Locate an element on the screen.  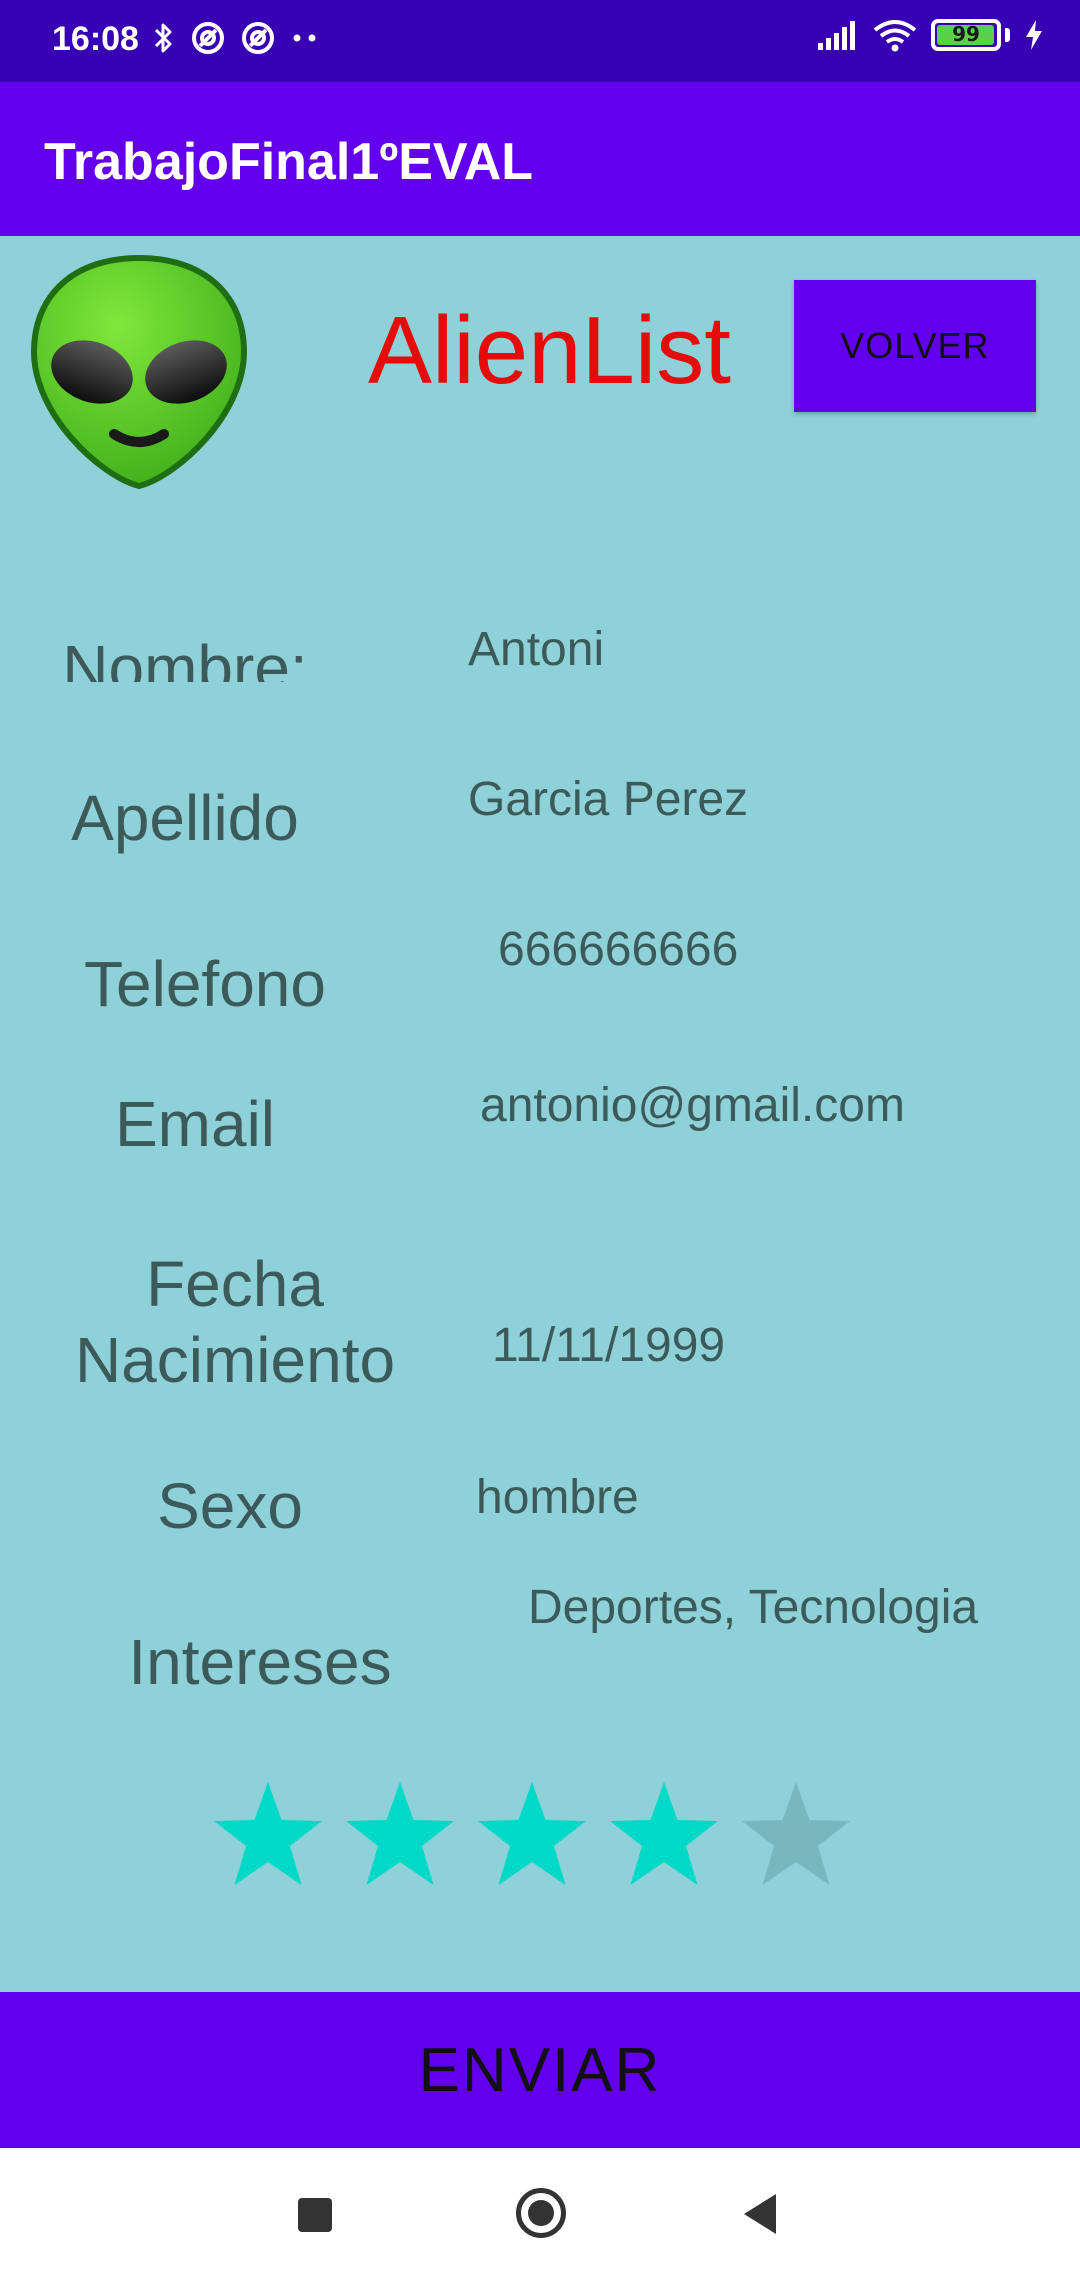
charging-icon is located at coordinates (1034, 35).